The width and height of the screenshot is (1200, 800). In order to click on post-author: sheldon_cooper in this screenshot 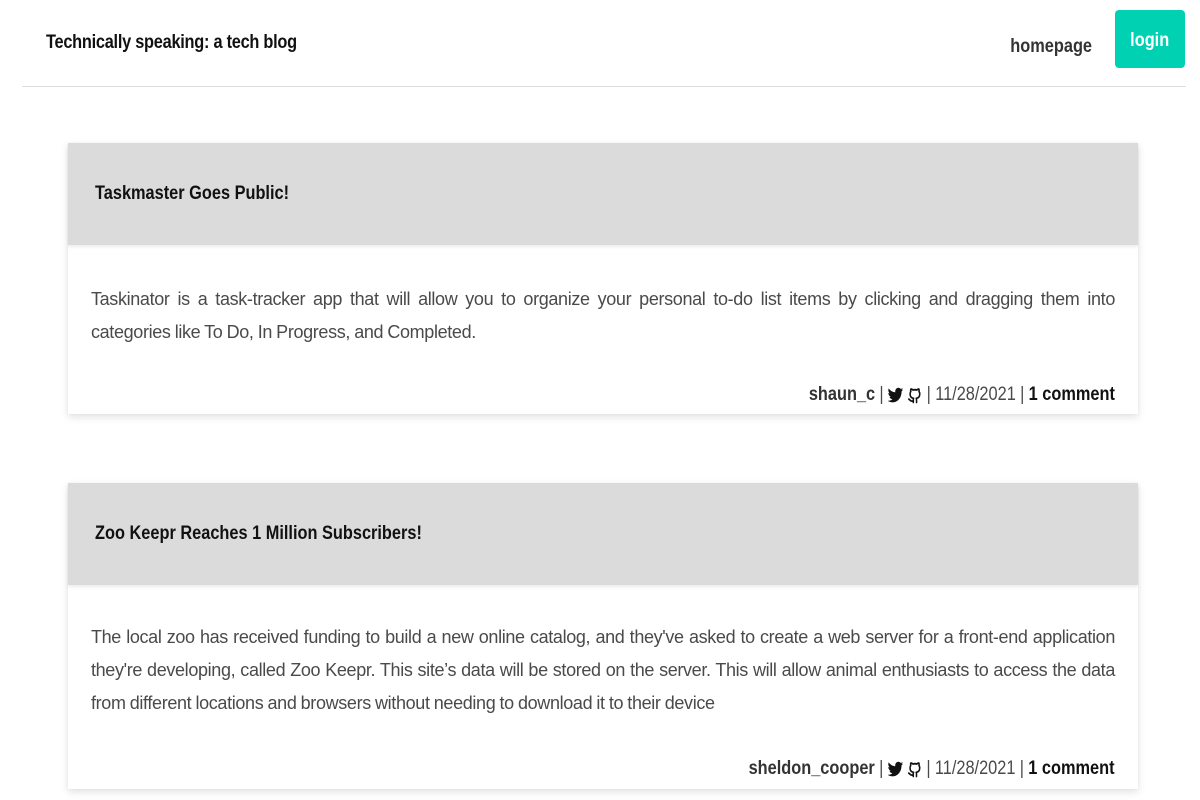, I will do `click(812, 769)`.